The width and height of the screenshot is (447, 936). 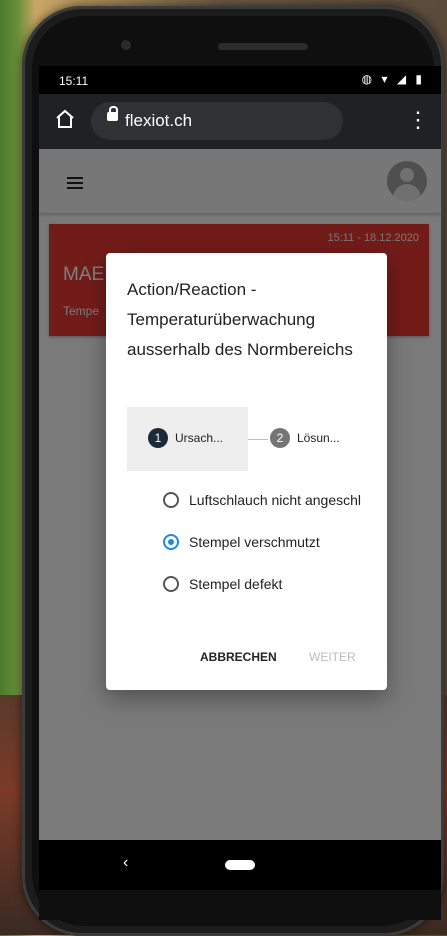 I want to click on option-luftschlauch: Luftschlauch nicht angeschl, so click(x=273, y=510).